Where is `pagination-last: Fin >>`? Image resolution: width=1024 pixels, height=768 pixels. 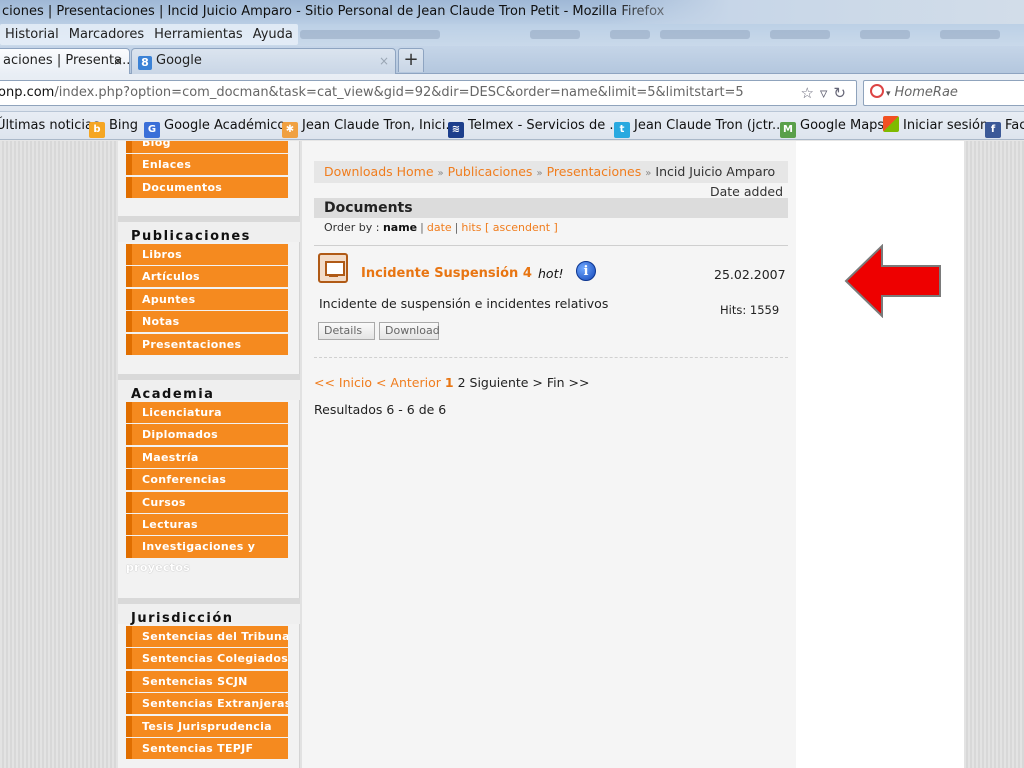 pagination-last: Fin >> is located at coordinates (568, 382).